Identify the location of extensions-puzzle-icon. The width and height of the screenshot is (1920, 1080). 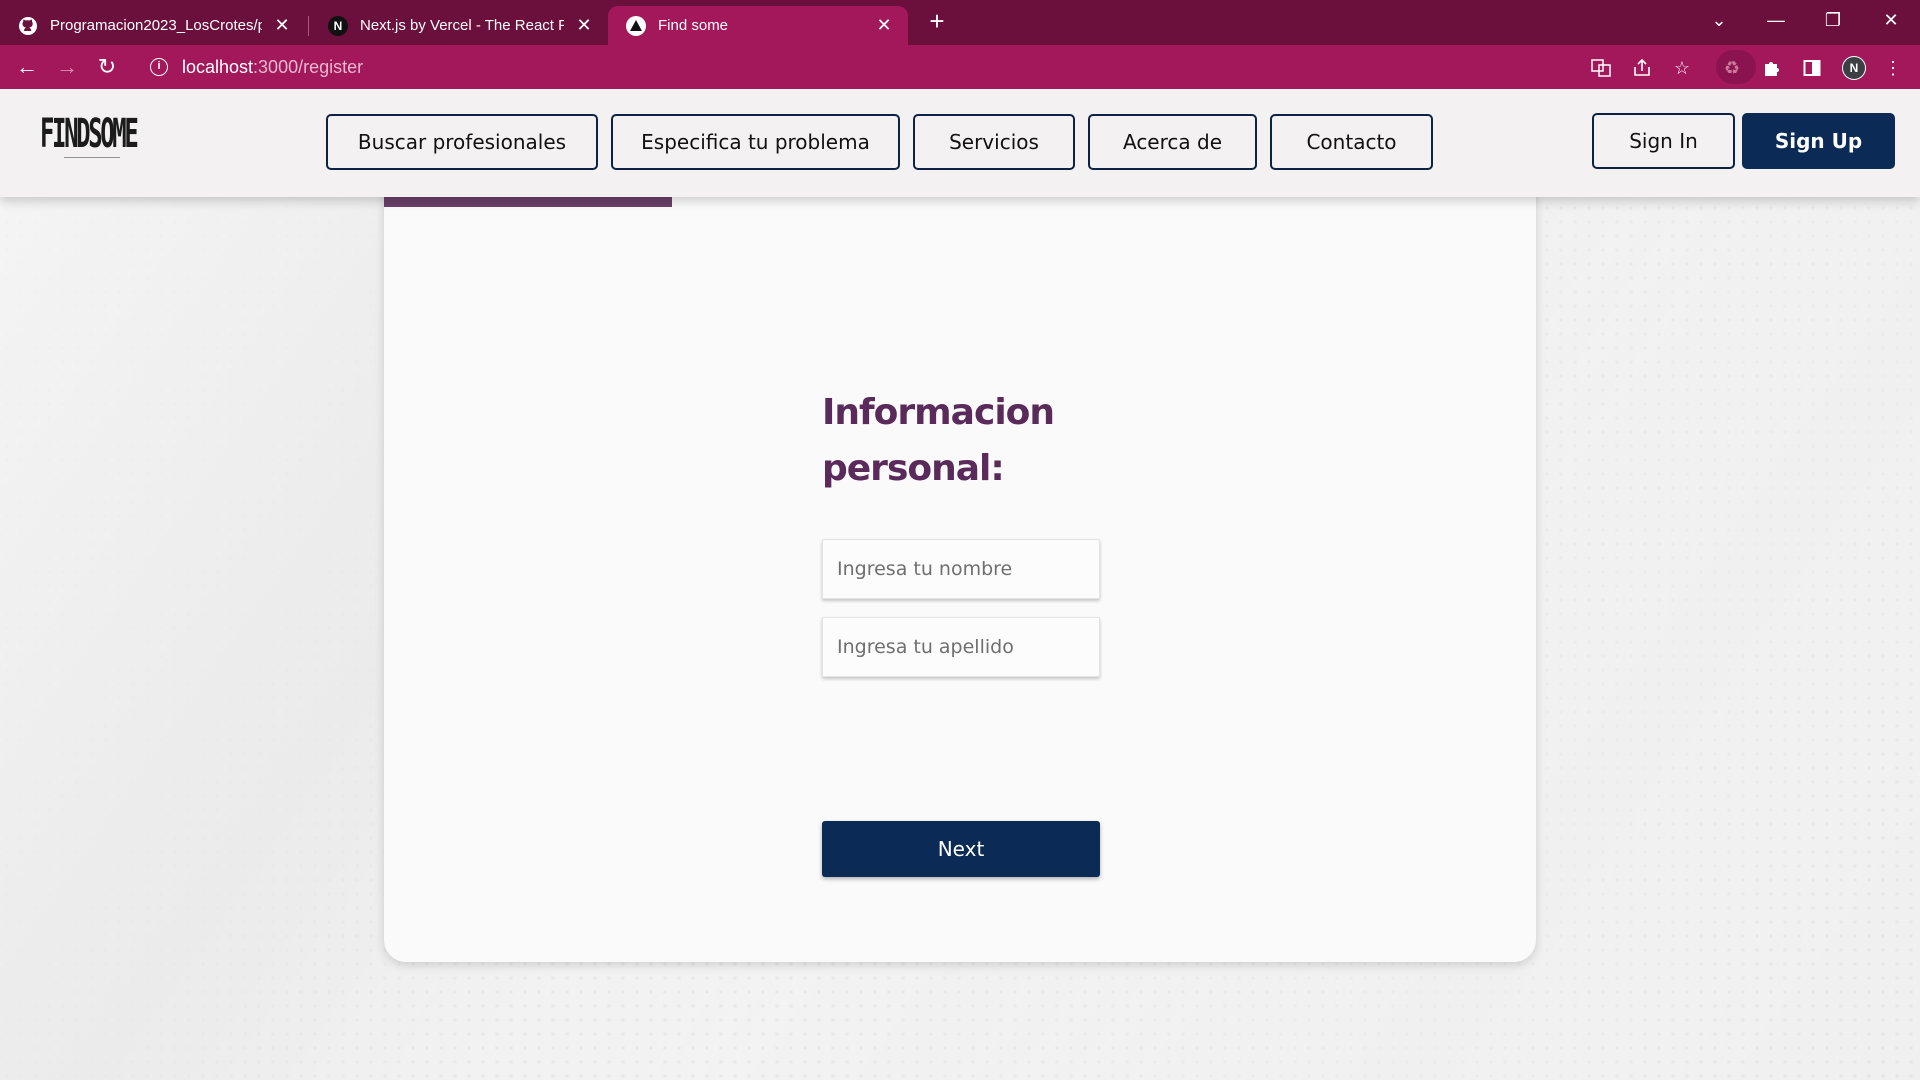
(1772, 68).